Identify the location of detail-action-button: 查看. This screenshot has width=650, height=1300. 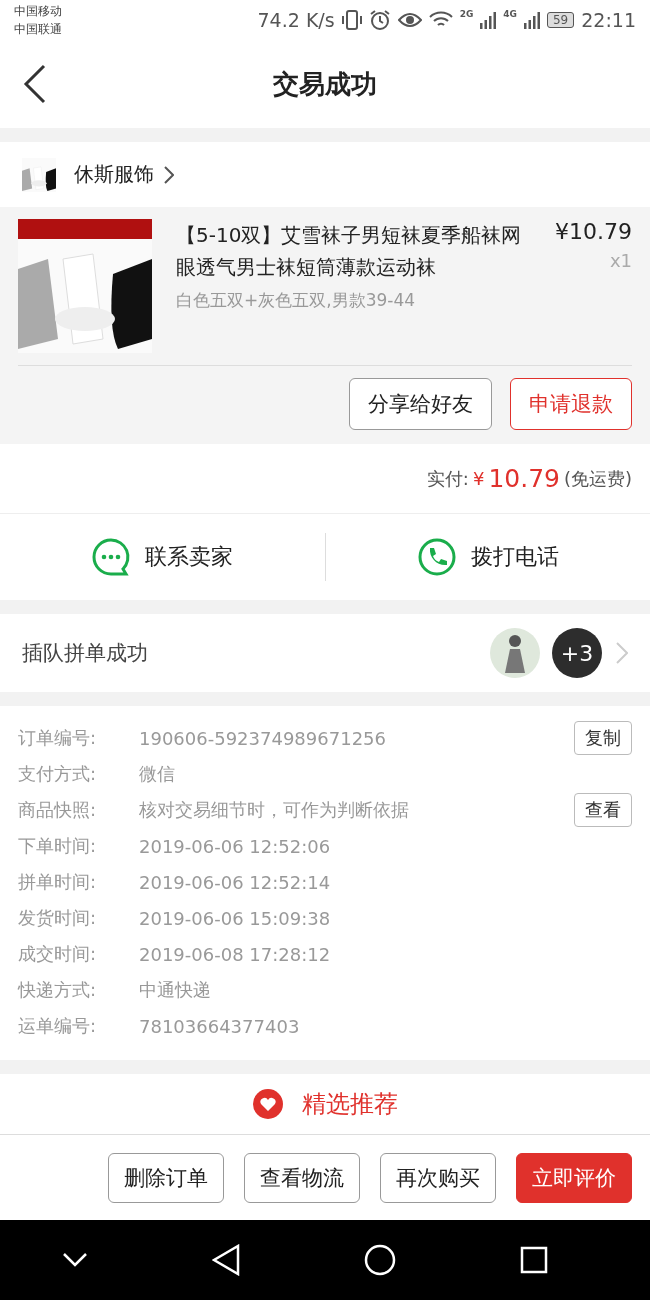
(603, 810).